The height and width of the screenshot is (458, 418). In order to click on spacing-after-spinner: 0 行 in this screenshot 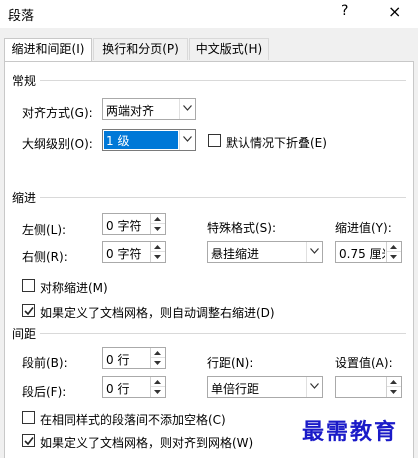, I will do `click(134, 387)`.